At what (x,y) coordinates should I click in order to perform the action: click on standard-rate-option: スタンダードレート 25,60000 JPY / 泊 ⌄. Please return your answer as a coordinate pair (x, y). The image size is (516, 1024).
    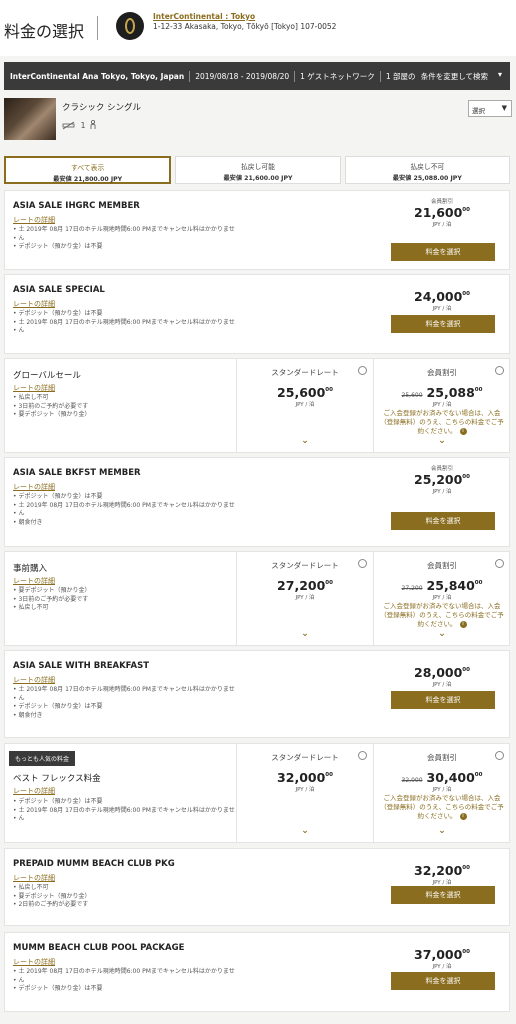
    Looking at the image, I should click on (304, 405).